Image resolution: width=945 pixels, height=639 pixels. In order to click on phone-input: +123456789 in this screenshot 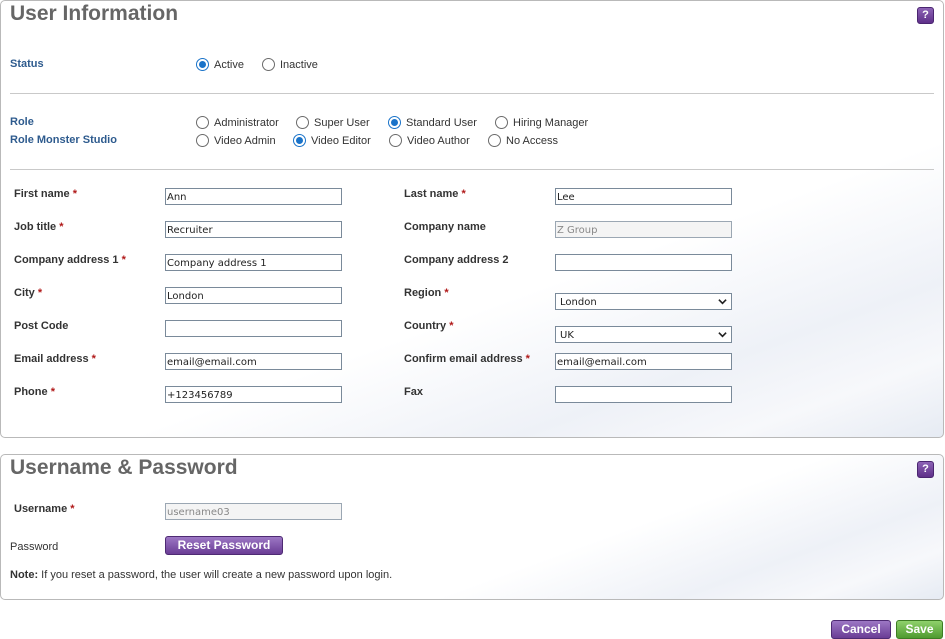, I will do `click(253, 394)`.